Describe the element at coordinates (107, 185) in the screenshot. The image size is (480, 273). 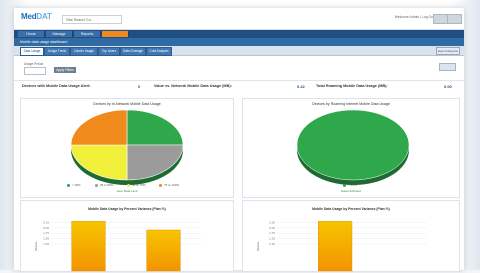
I see `legend-label: 25 to 50%` at that location.